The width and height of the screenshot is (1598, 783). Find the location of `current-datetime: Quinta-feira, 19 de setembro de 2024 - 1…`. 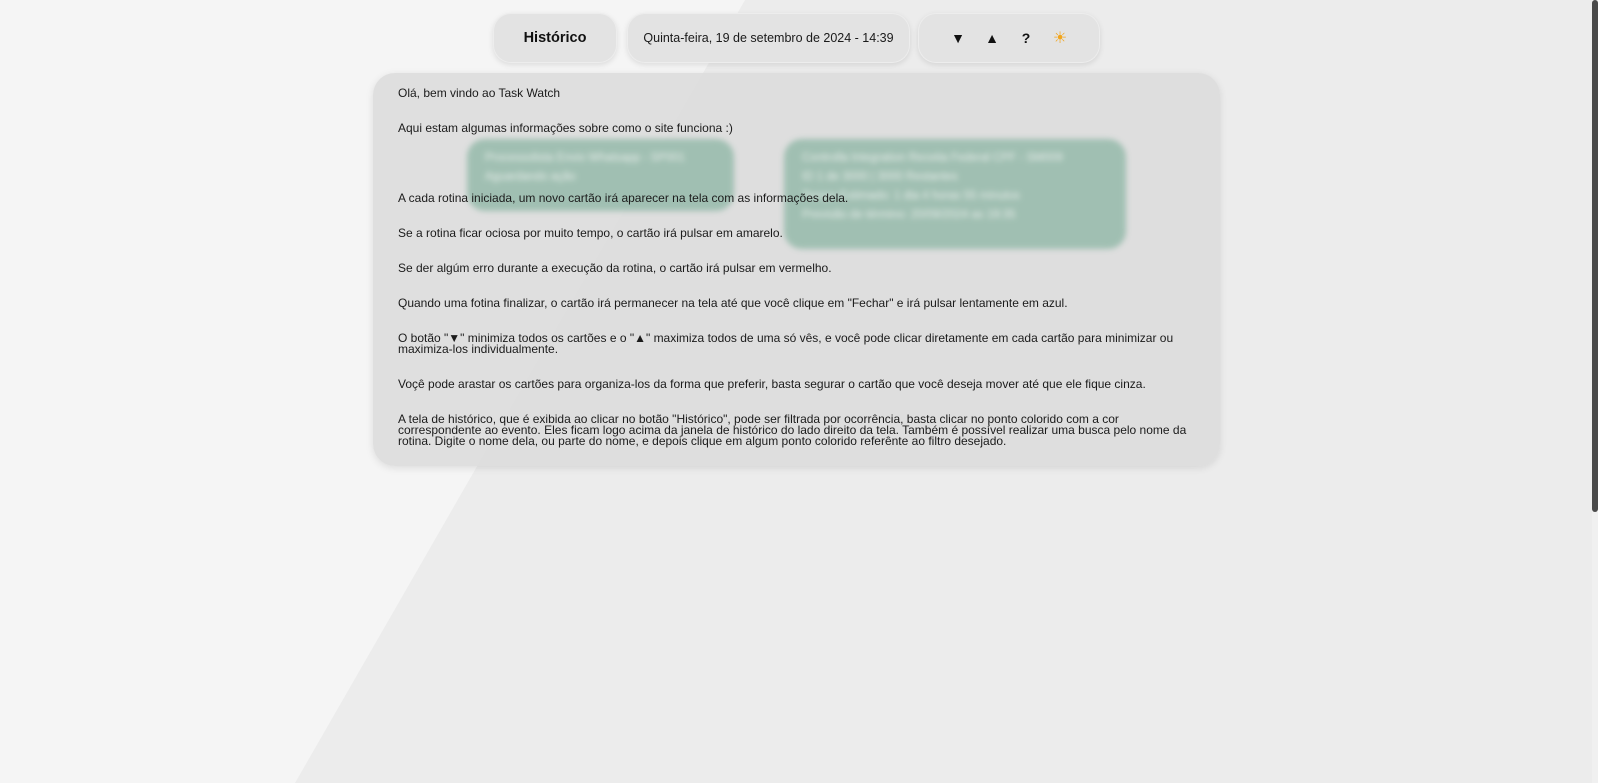

current-datetime: Quinta-feira, 19 de setembro de 2024 - 1… is located at coordinates (768, 38).